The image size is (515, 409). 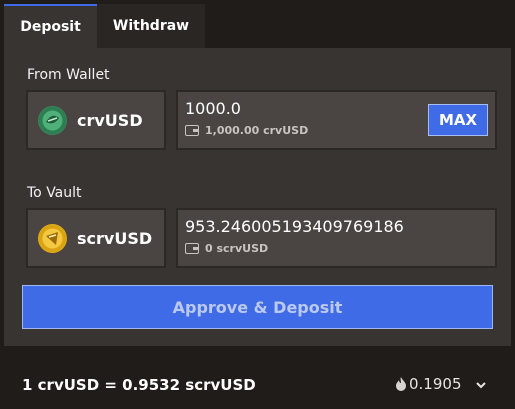 I want to click on crvusd-token-icon, so click(x=52, y=120).